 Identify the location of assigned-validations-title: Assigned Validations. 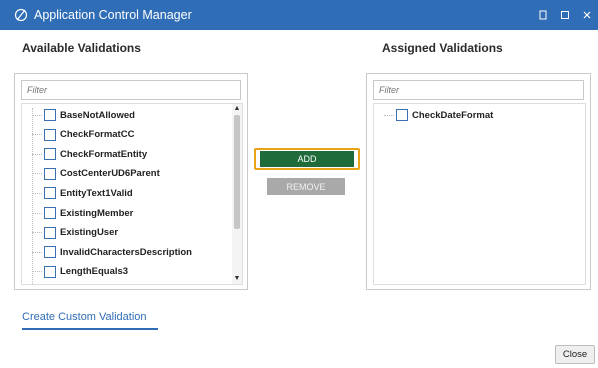
(442, 48).